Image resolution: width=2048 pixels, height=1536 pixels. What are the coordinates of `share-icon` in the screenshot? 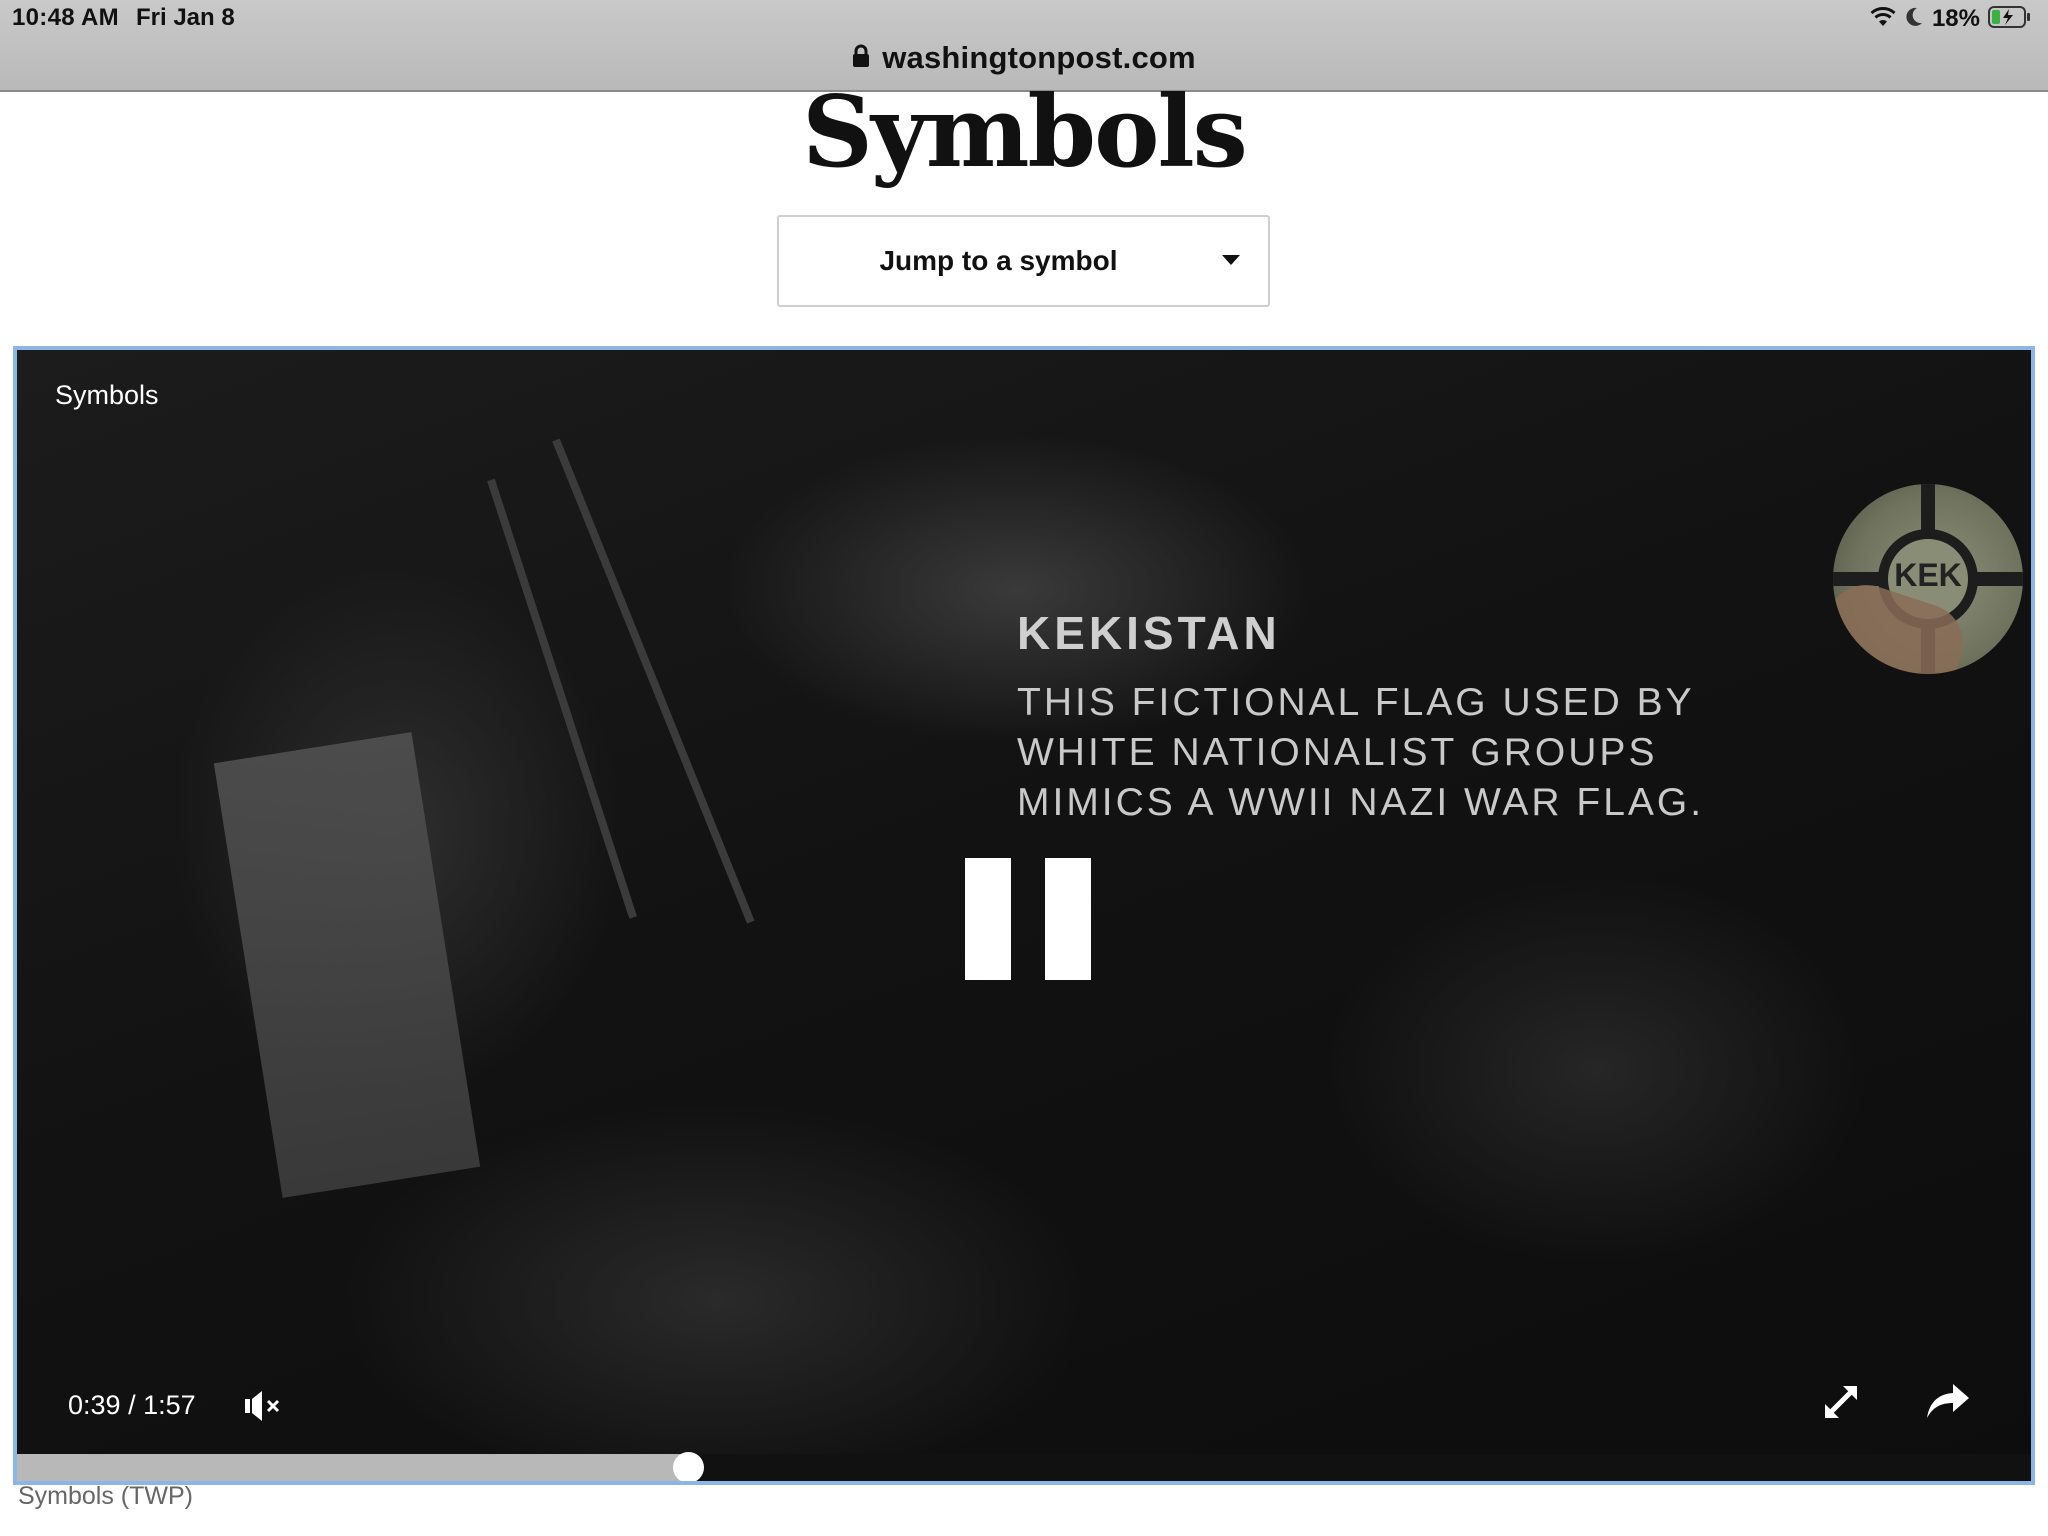 It's located at (1948, 1401).